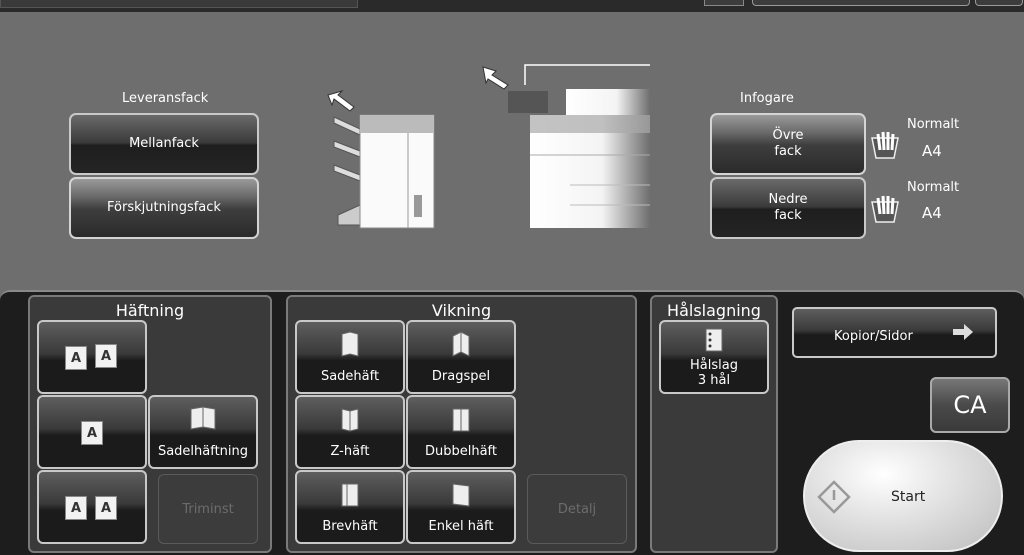 Image resolution: width=1024 pixels, height=555 pixels. Describe the element at coordinates (164, 144) in the screenshot. I see `center-tray-button: Mellanfack` at that location.